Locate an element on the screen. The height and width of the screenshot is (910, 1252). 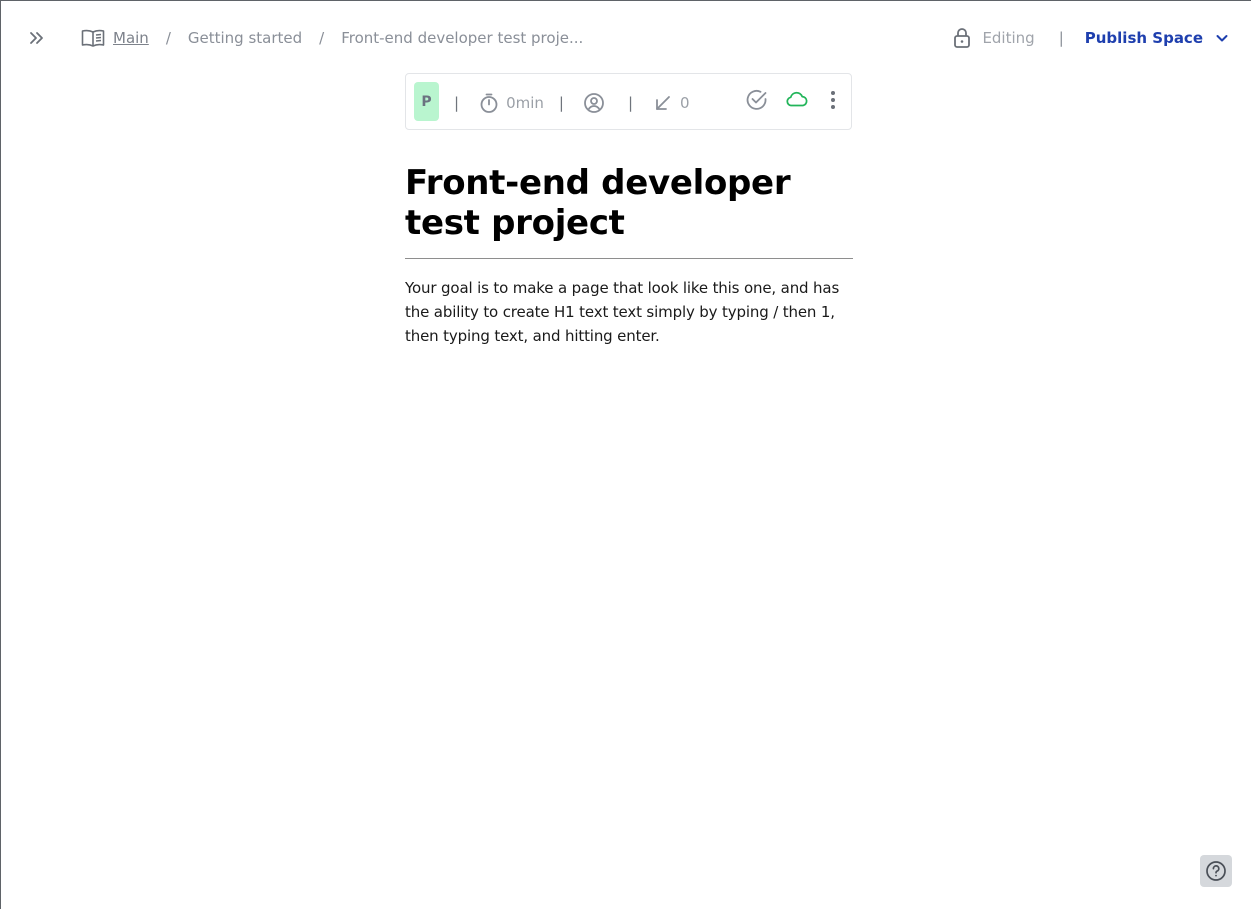
publish-space-button: Publish Space is located at coordinates (1144, 38).